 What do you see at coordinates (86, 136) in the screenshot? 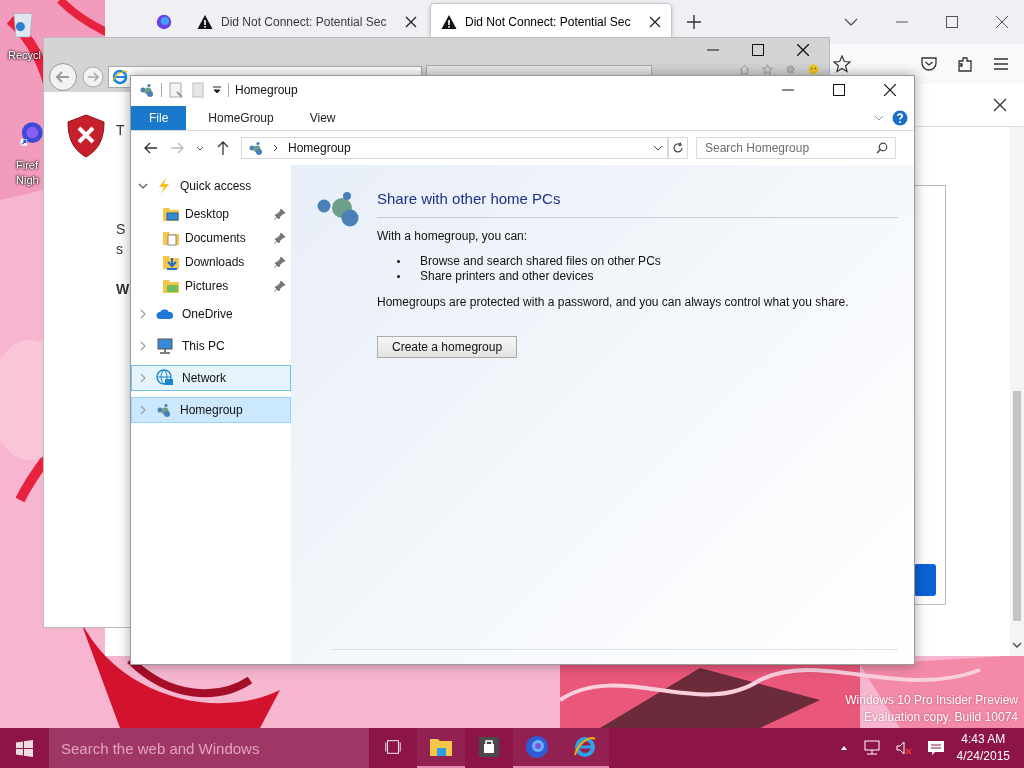
I see `shield-error-icon` at bounding box center [86, 136].